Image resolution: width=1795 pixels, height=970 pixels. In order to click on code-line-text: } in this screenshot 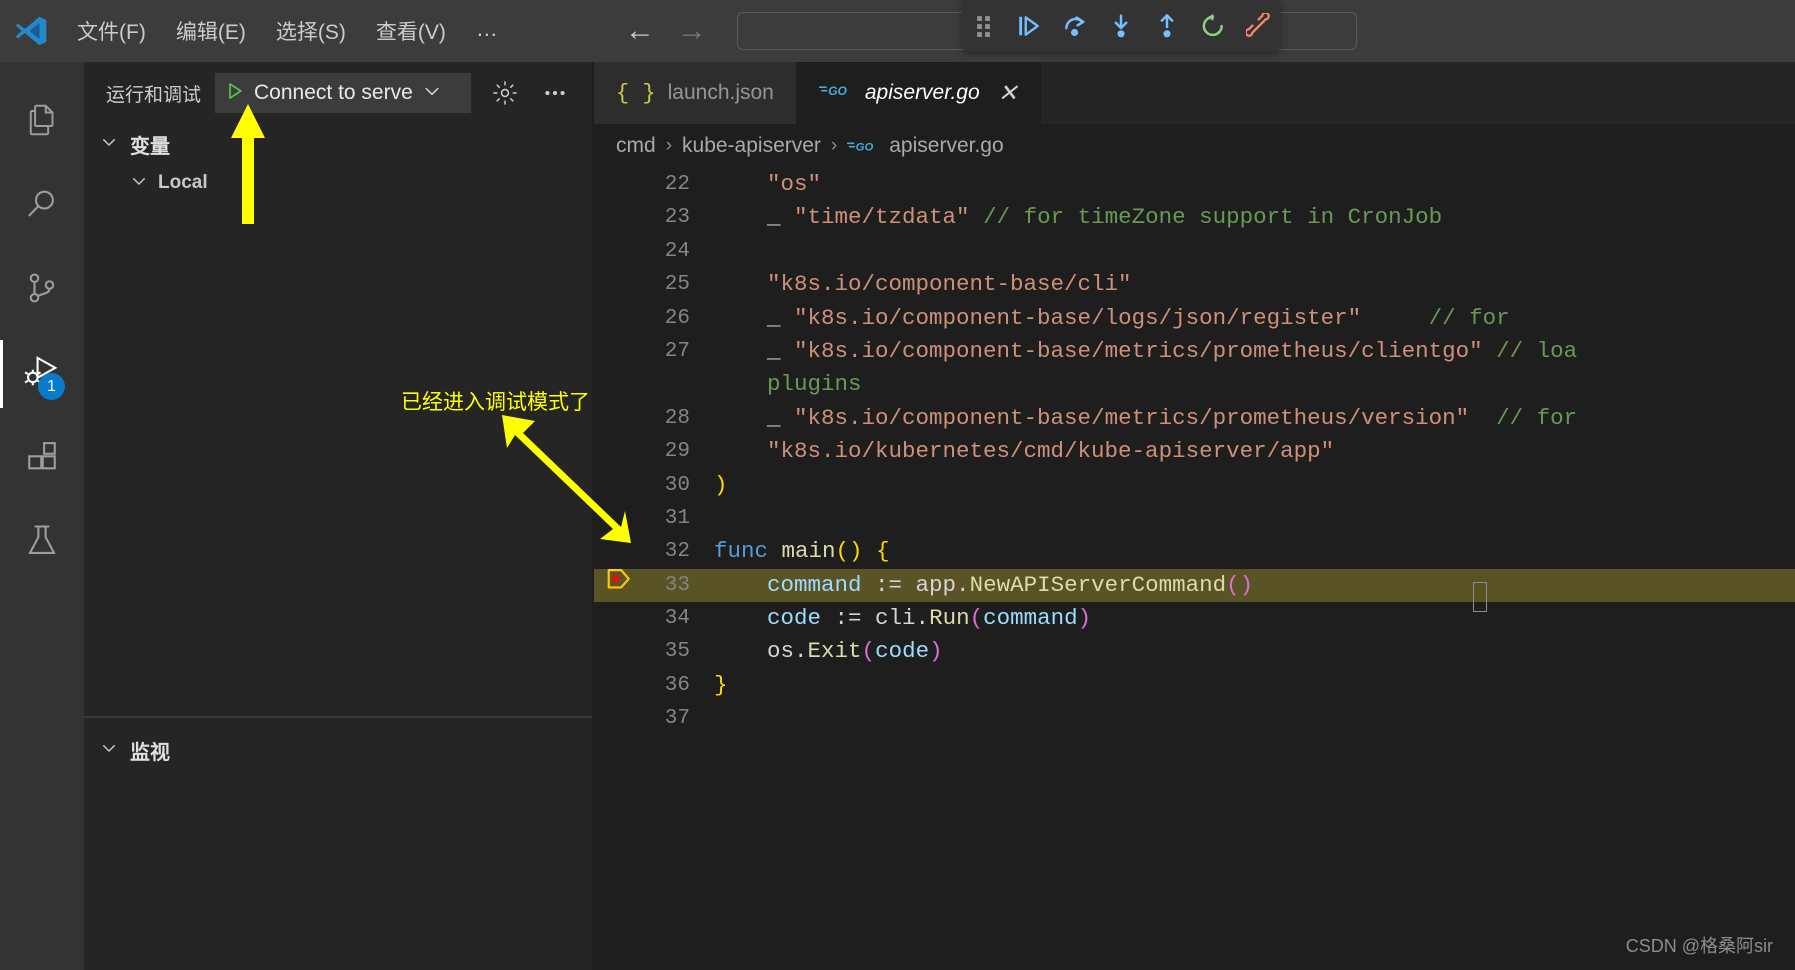, I will do `click(721, 684)`.